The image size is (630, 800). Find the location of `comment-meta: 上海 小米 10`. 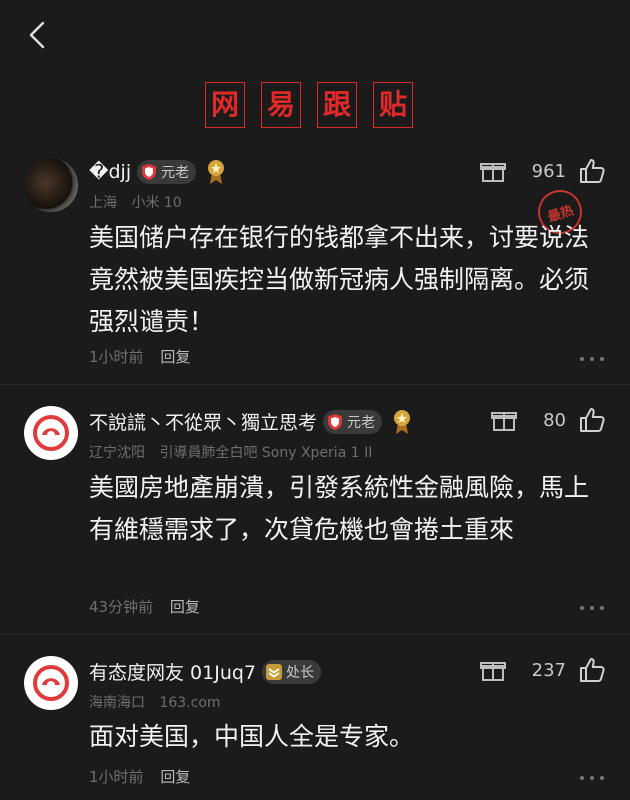

comment-meta: 上海 小米 10 is located at coordinates (135, 202).